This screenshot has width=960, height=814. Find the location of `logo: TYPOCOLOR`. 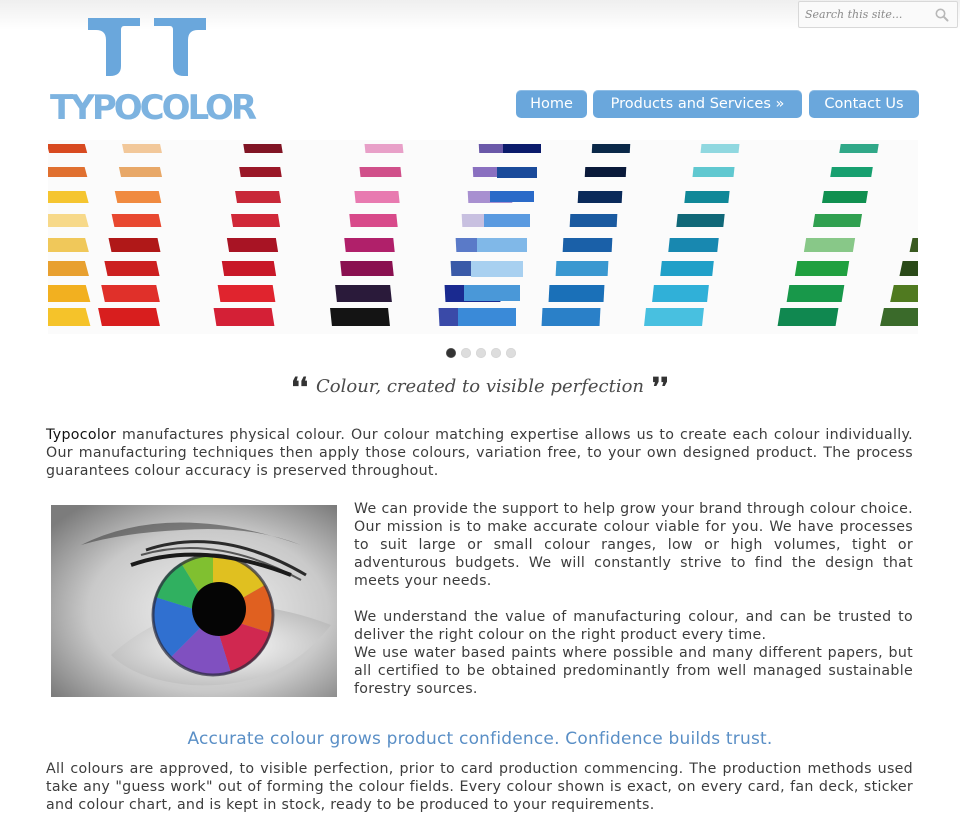

logo: TYPOCOLOR is located at coordinates (153, 73).